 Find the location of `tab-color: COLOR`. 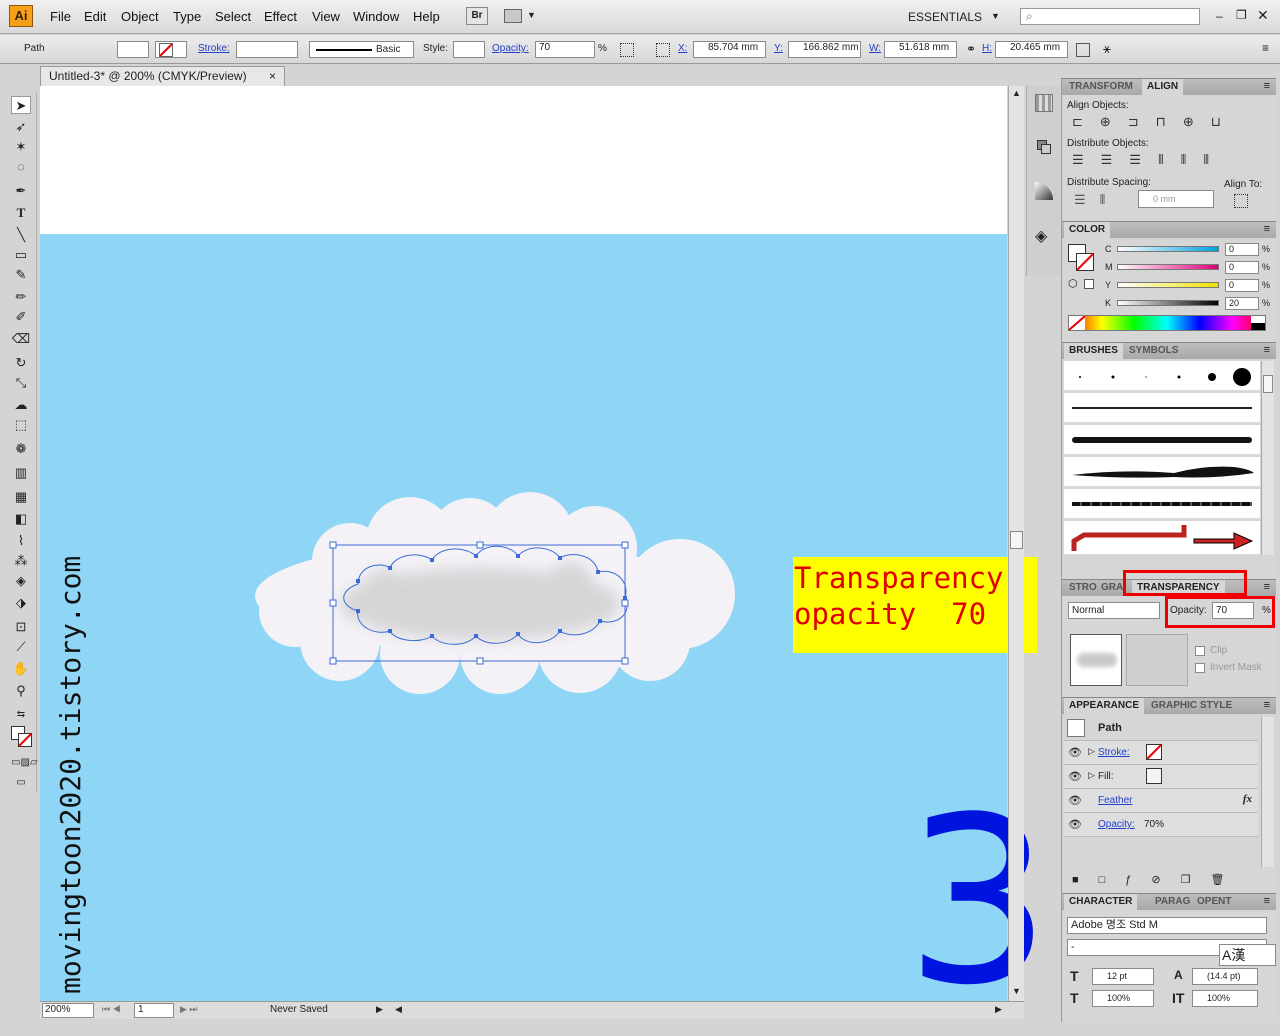

tab-color: COLOR is located at coordinates (1087, 230).